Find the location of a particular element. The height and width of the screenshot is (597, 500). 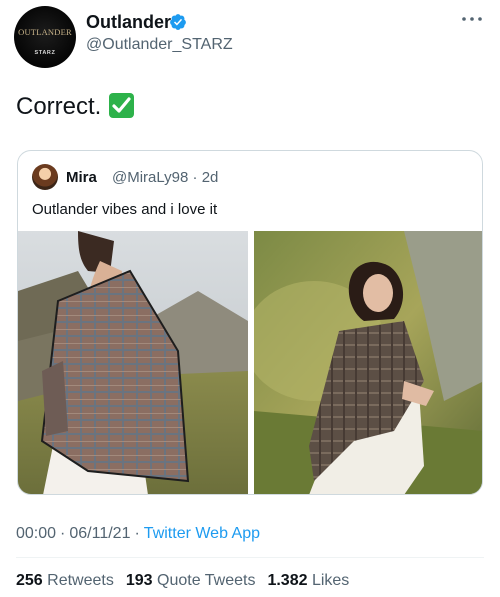

quoted-author-handle: @MiraLy98 is located at coordinates (150, 177).